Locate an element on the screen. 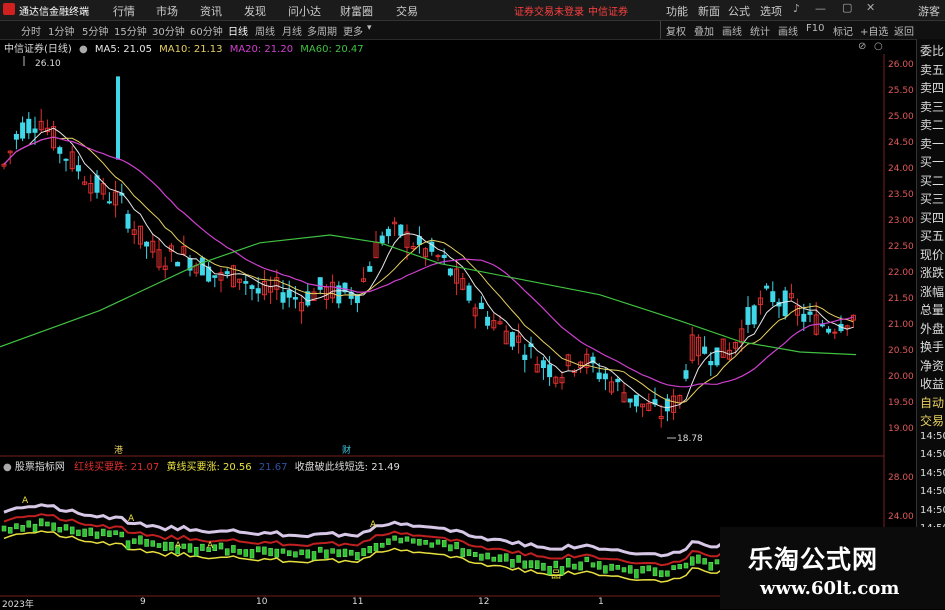  menu-function: 功能 is located at coordinates (677, 11).